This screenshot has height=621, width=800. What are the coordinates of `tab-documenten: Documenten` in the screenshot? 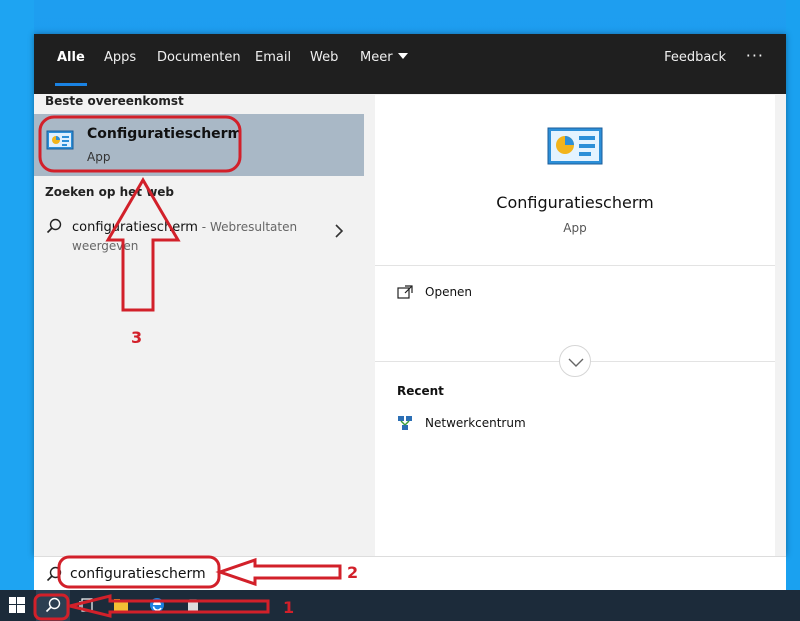 It's located at (199, 64).